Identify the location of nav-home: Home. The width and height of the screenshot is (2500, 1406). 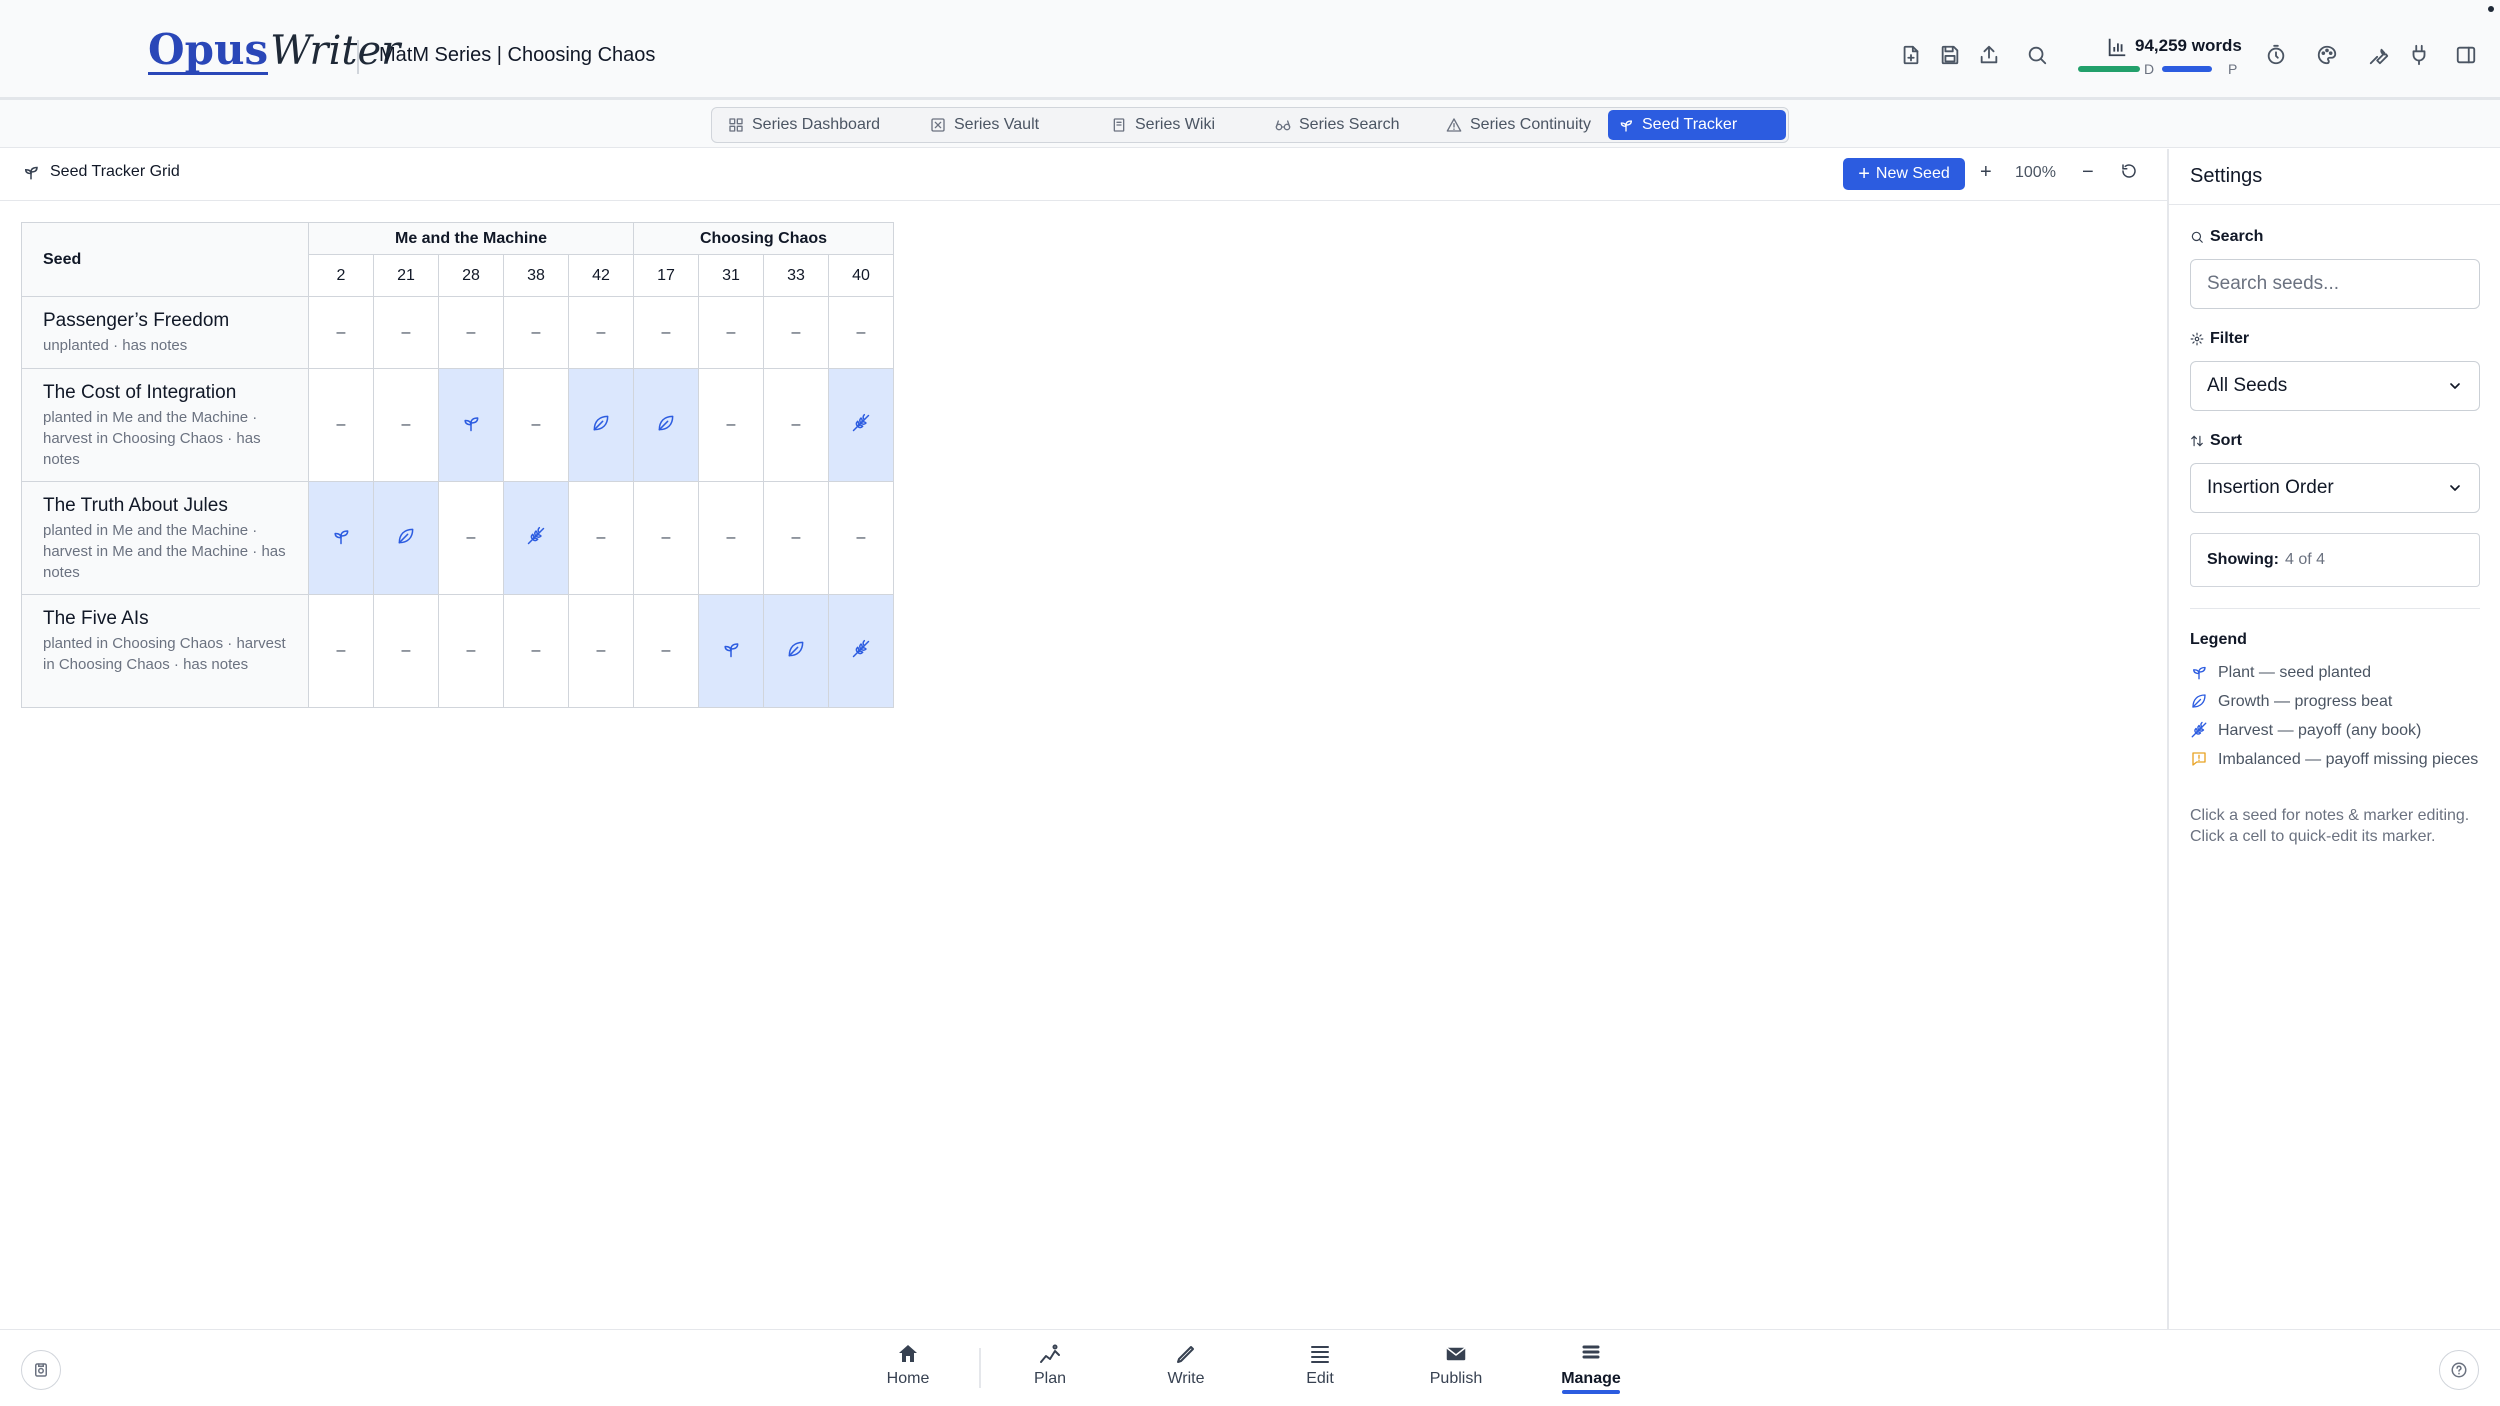
(908, 1365).